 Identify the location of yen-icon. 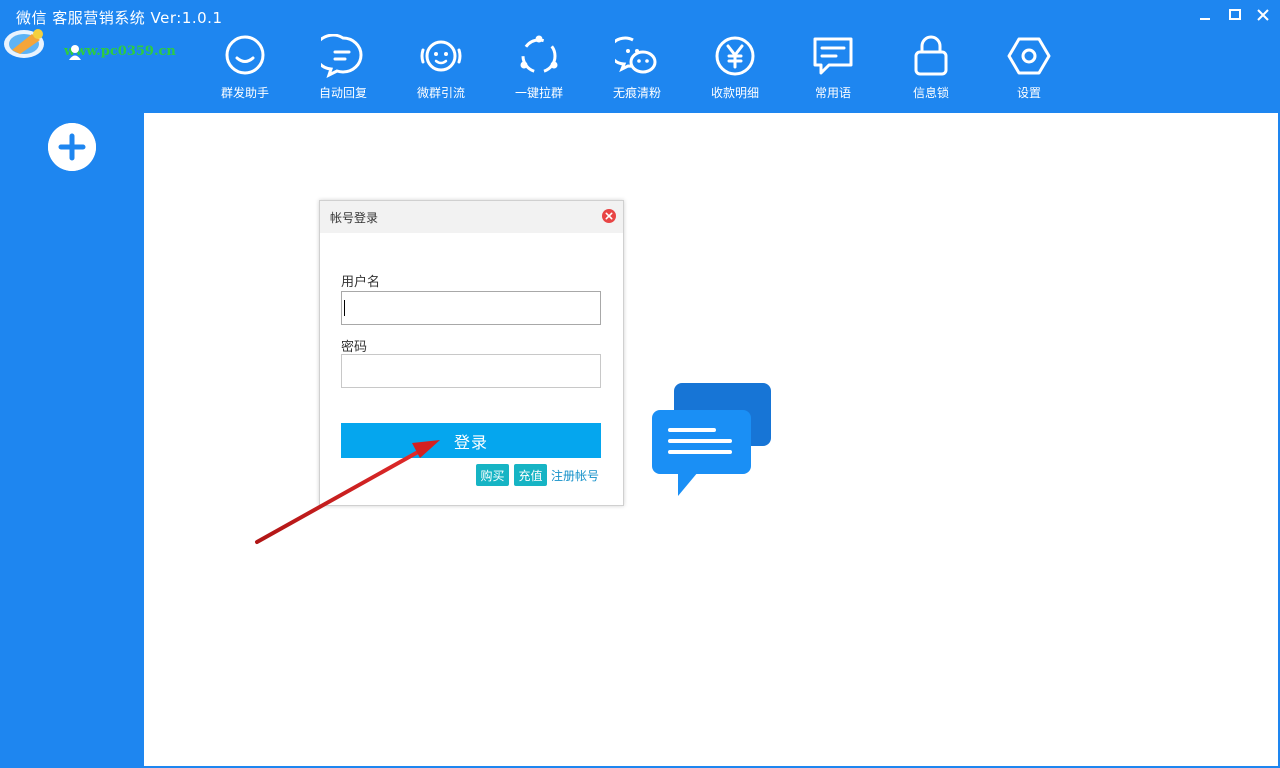
(735, 56).